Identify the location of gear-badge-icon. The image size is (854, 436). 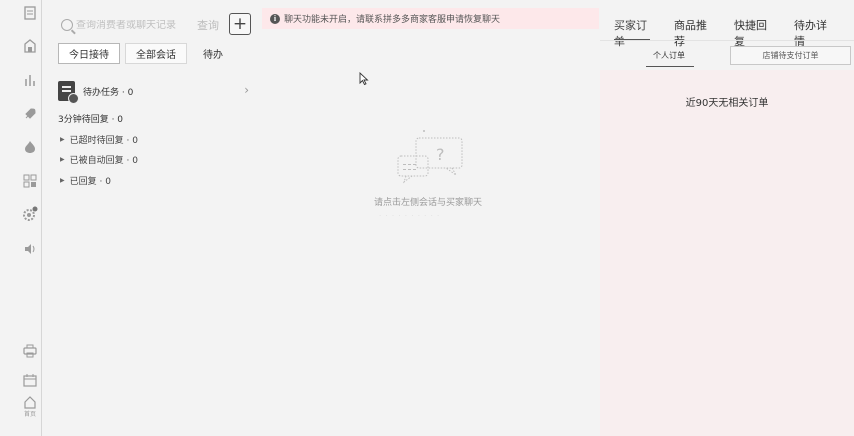
(30, 214).